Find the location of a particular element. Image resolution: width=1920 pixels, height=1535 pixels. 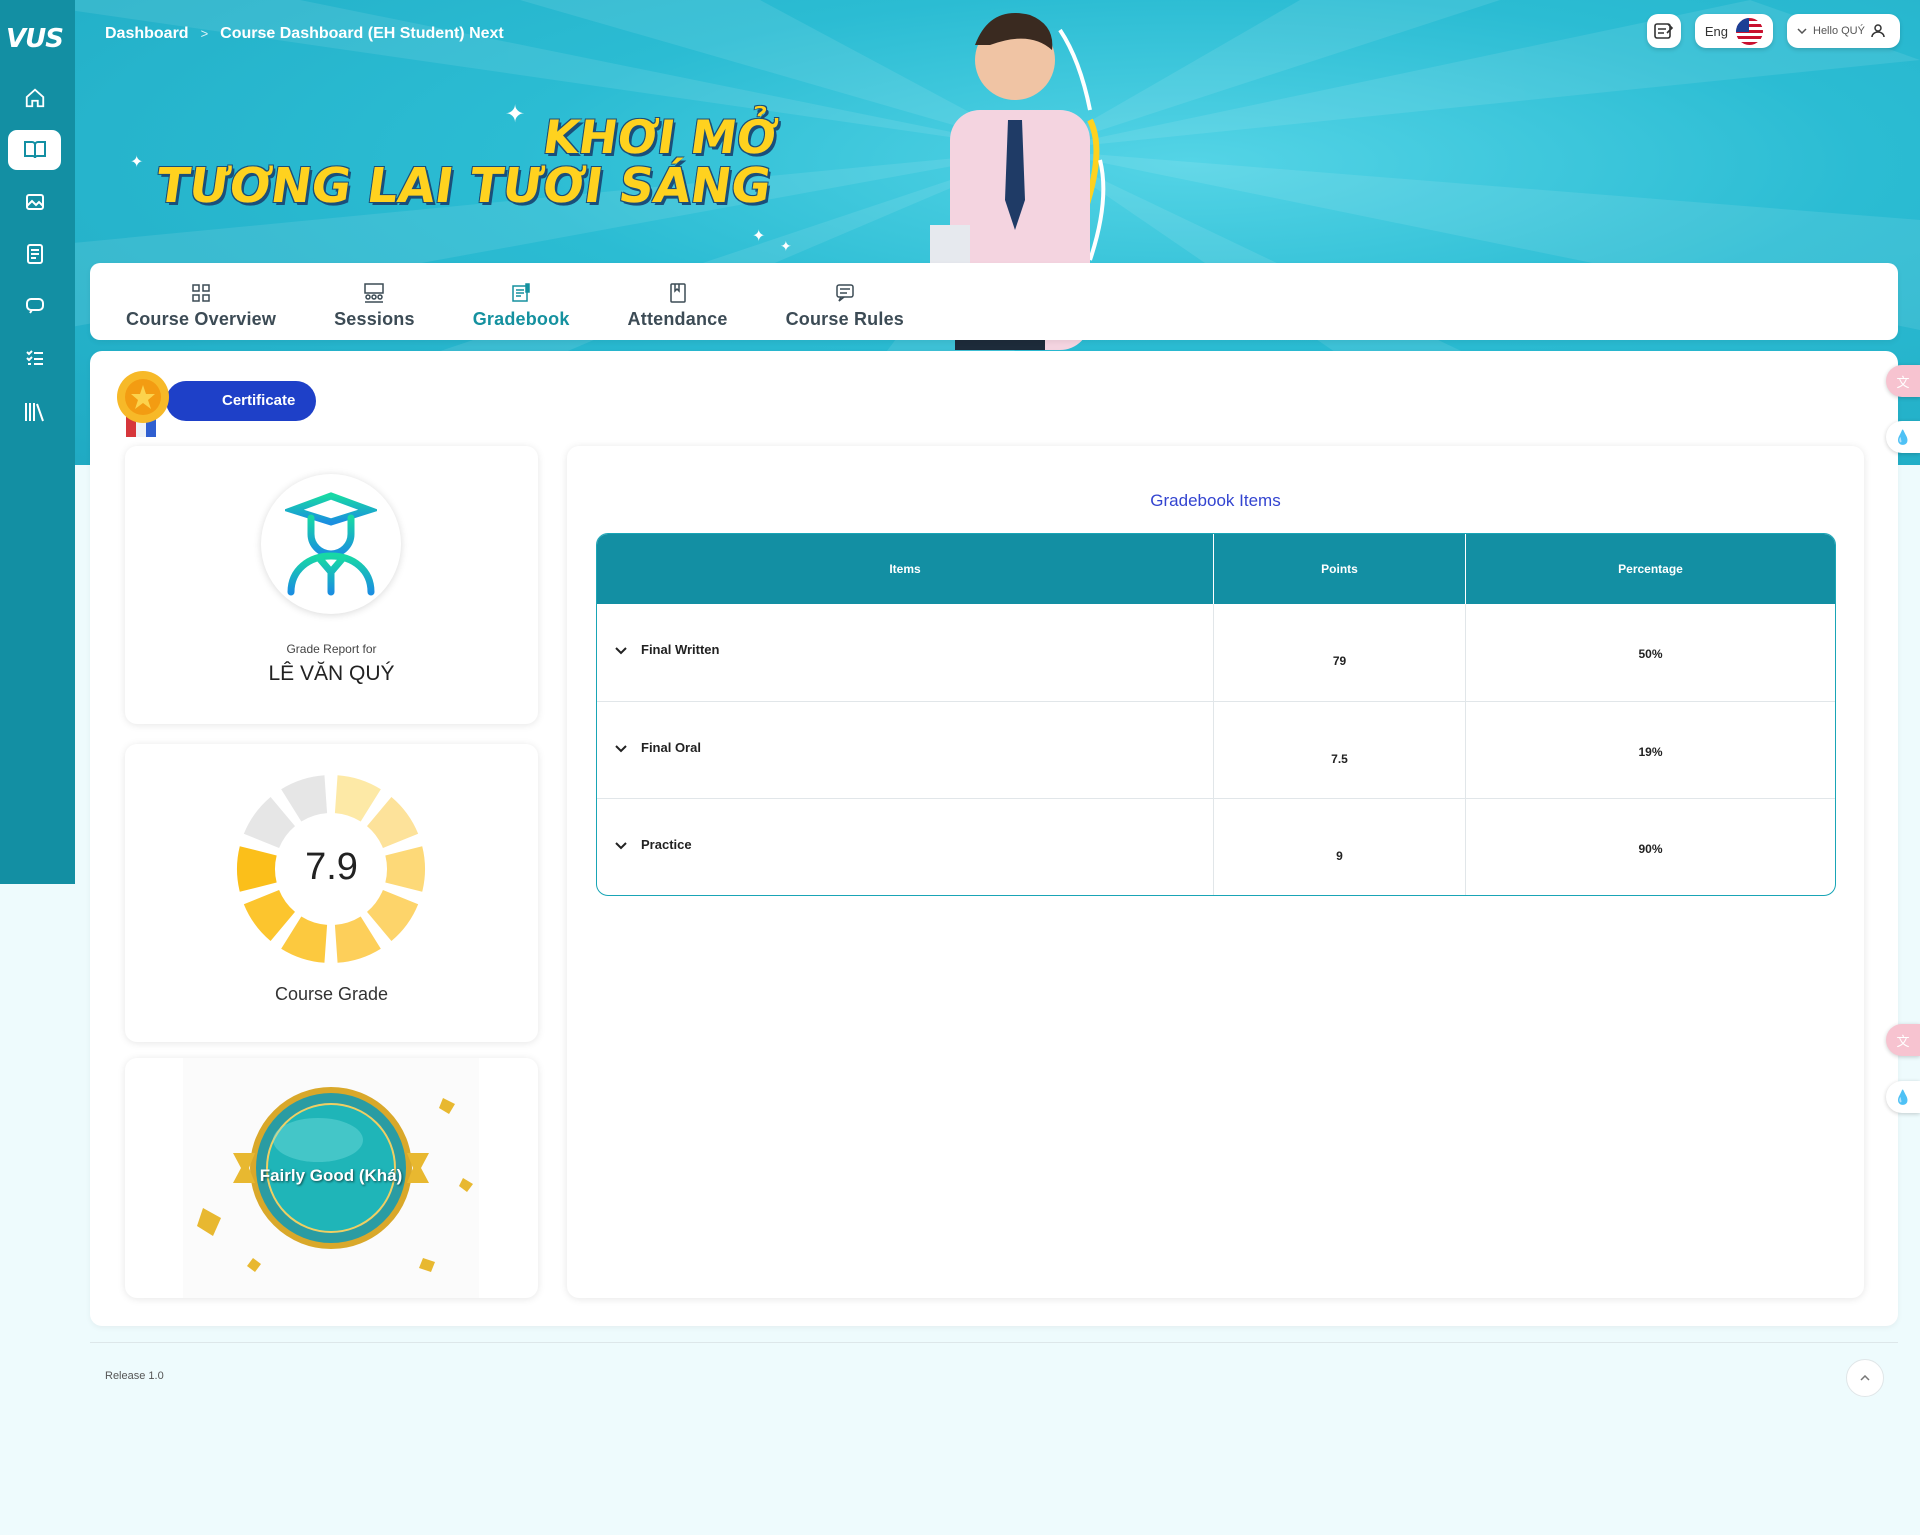

tab-sessions: Sessions is located at coordinates (374, 311).